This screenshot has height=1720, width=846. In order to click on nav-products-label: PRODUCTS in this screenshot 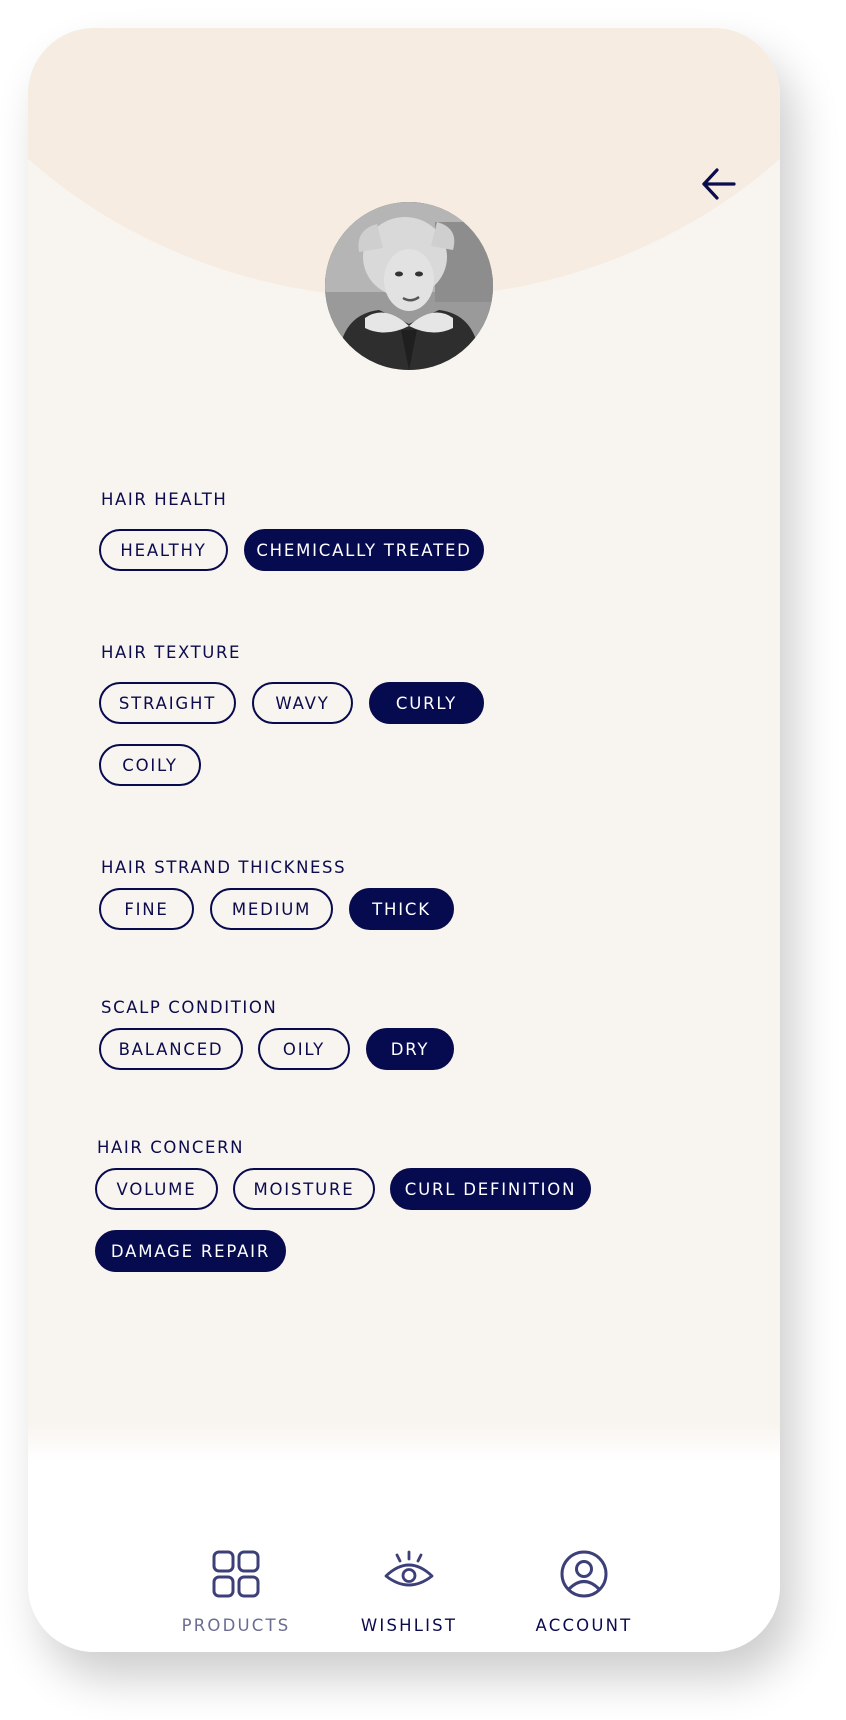, I will do `click(236, 1625)`.